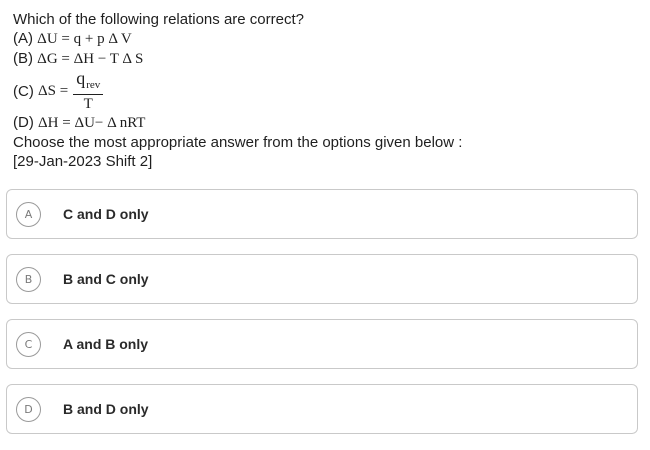 The height and width of the screenshot is (450, 650). I want to click on relation-c-lhs: ΔS =, so click(53, 90).